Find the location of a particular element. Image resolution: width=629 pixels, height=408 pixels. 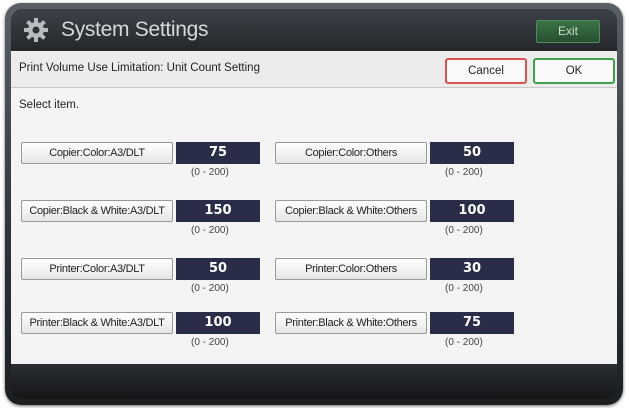

cancel-button: Cancel is located at coordinates (486, 71).